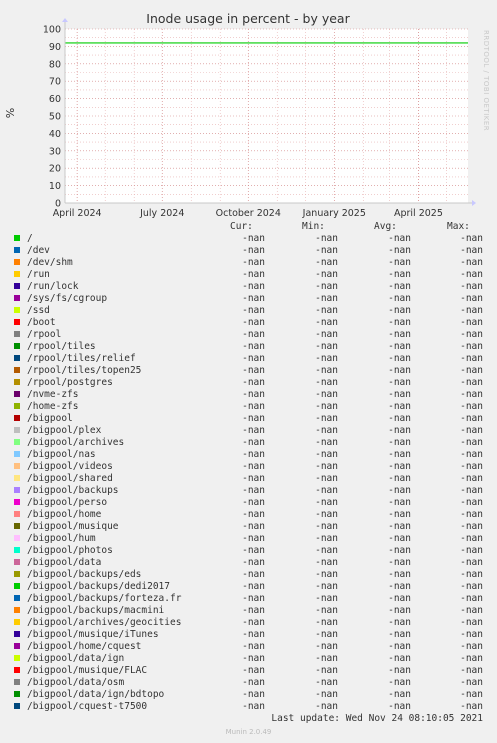 This screenshot has height=743, width=497. What do you see at coordinates (248, 395) in the screenshot?
I see `legend-row: /nvme-zfs -nan -nan -nan -nan` at bounding box center [248, 395].